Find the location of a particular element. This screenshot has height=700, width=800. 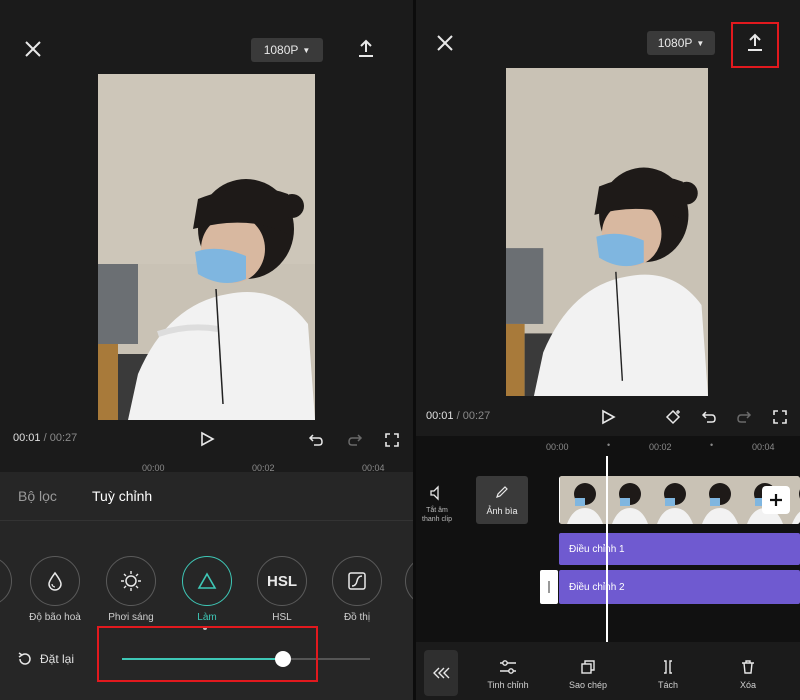

tool-copy: Sao chép is located at coordinates (588, 674).